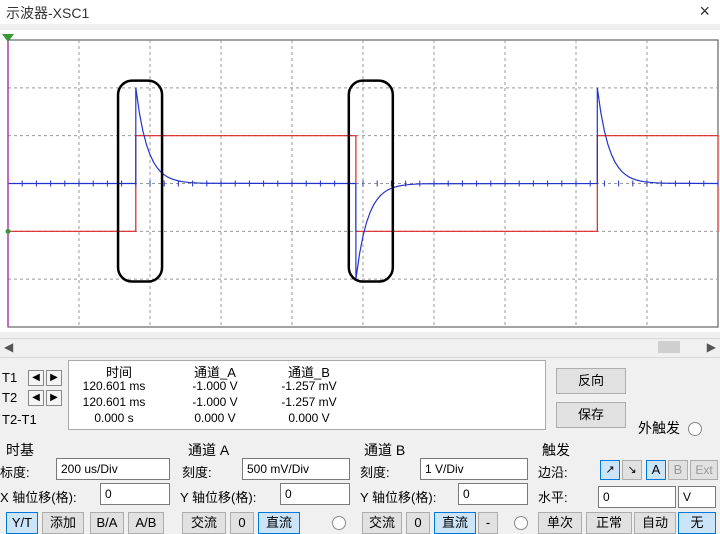  Describe the element at coordinates (385, 450) in the screenshot. I see `channel-b-title: 通道 B` at that location.